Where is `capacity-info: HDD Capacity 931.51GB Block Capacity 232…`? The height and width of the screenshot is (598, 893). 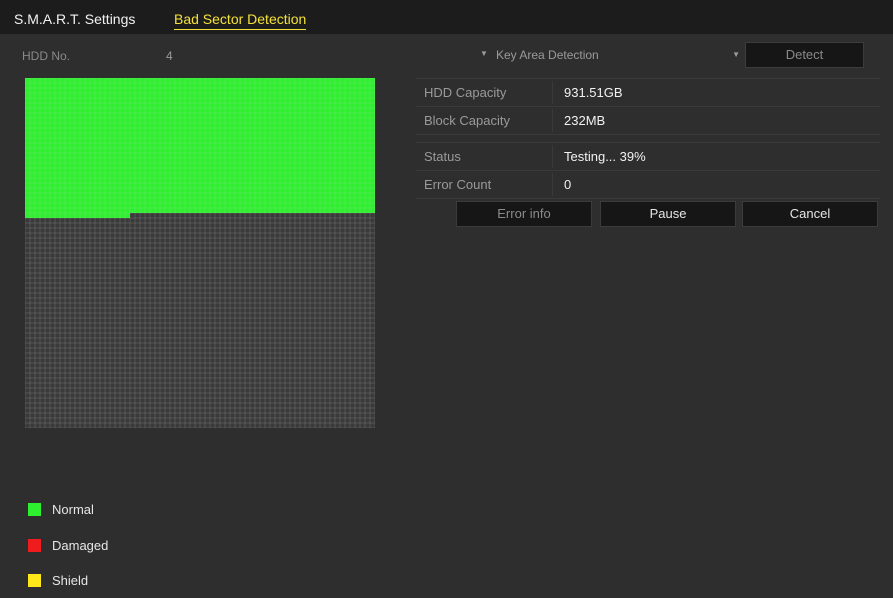 capacity-info: HDD Capacity 931.51GB Block Capacity 232… is located at coordinates (648, 106).